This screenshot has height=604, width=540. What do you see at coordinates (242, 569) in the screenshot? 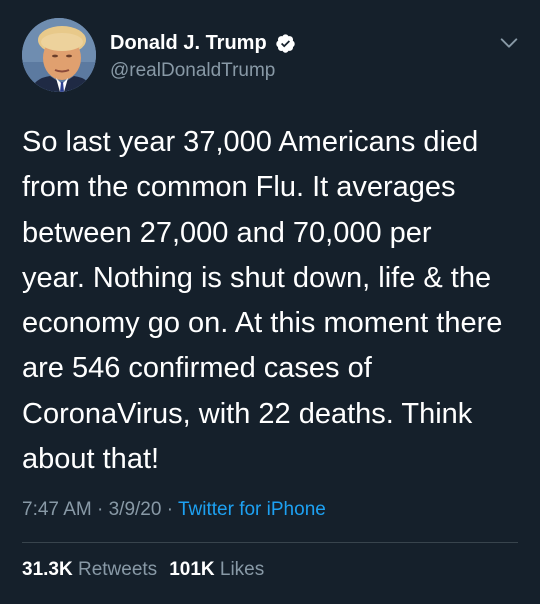
I see `likes-label: Likes` at bounding box center [242, 569].